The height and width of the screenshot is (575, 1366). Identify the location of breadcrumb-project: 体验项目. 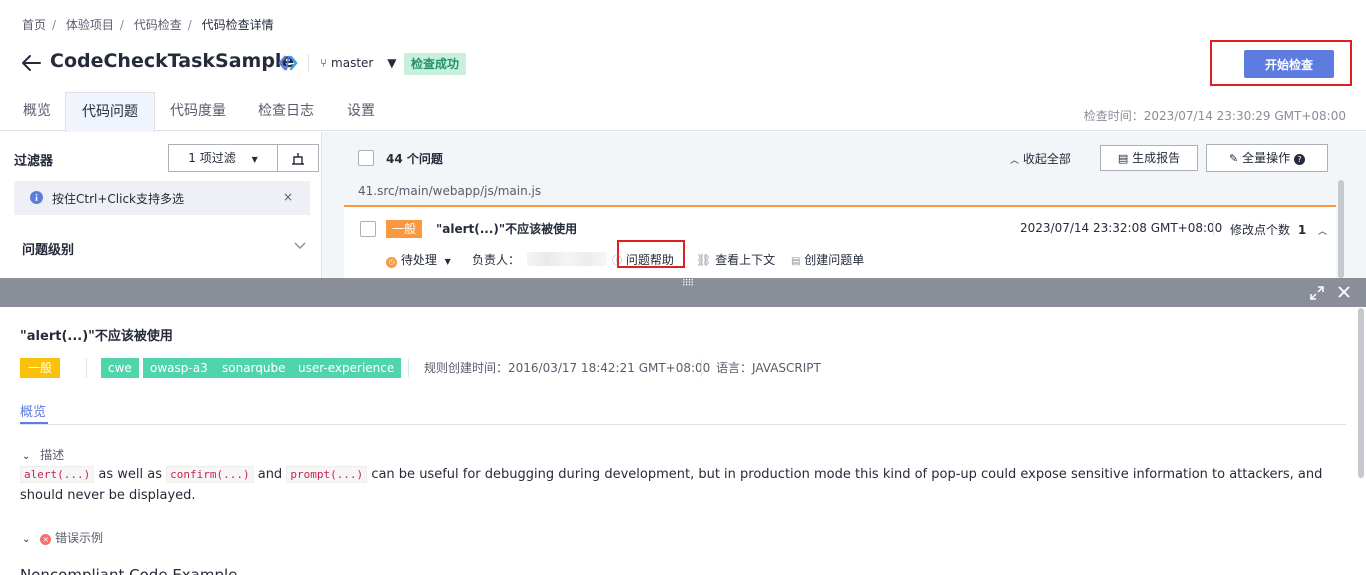
(90, 25).